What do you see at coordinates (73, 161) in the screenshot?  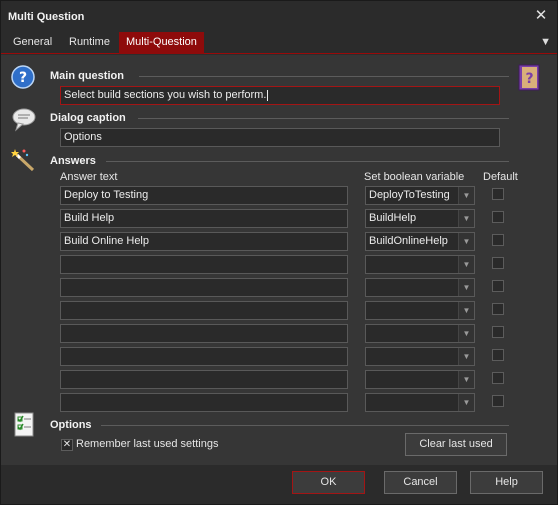 I see `answers-heading: Answers` at bounding box center [73, 161].